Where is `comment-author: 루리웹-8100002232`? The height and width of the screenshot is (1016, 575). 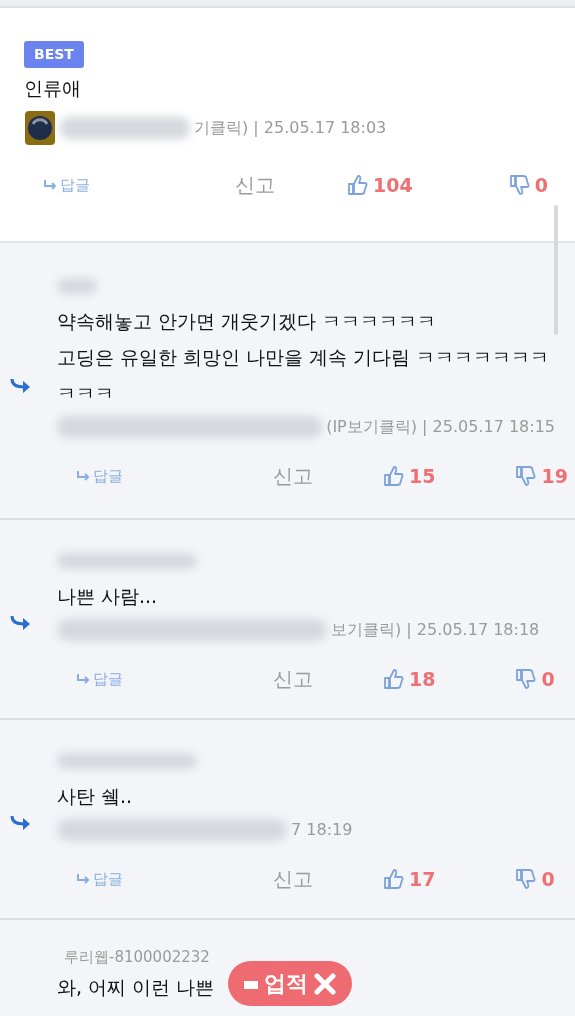
comment-author: 루리웹-8100002232 is located at coordinates (137, 957).